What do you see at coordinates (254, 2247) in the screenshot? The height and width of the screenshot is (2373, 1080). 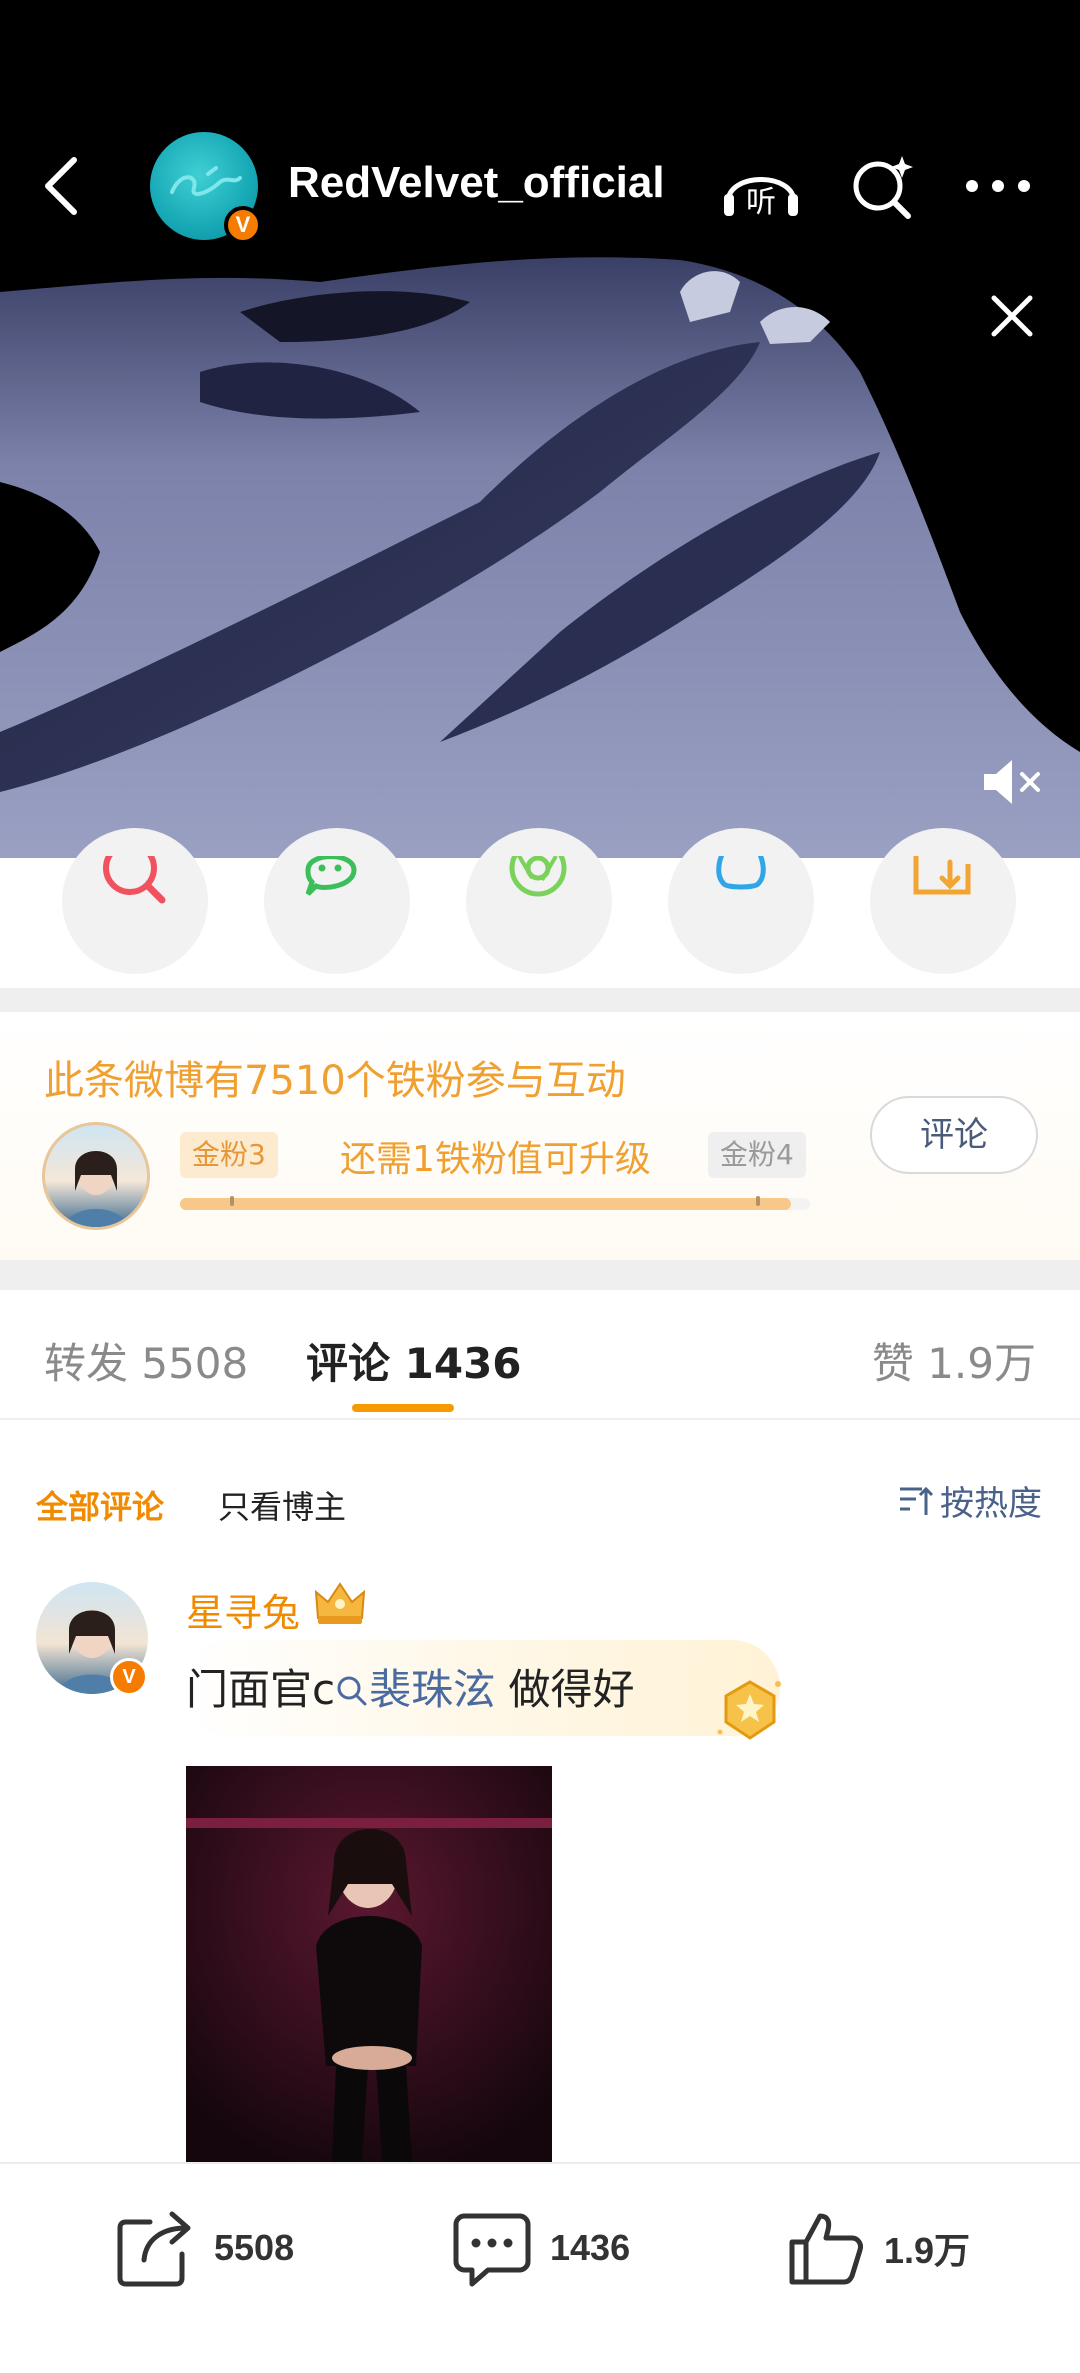 I see `repost-count: 5508` at bounding box center [254, 2247].